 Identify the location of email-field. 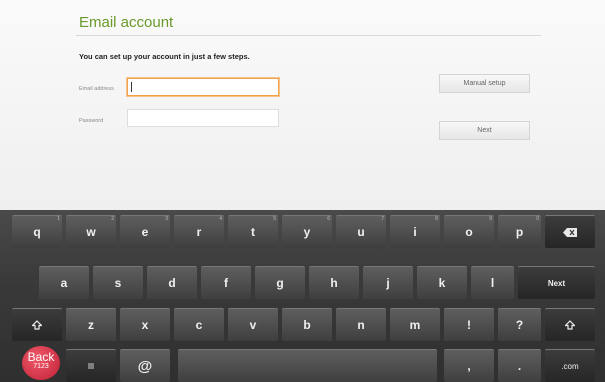
(203, 87).